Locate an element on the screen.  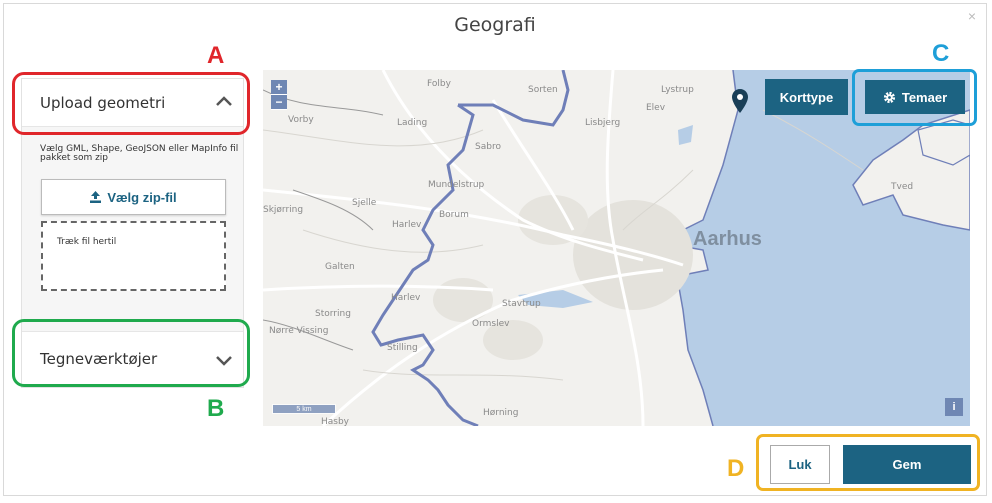
place-label: Sorten is located at coordinates (543, 90).